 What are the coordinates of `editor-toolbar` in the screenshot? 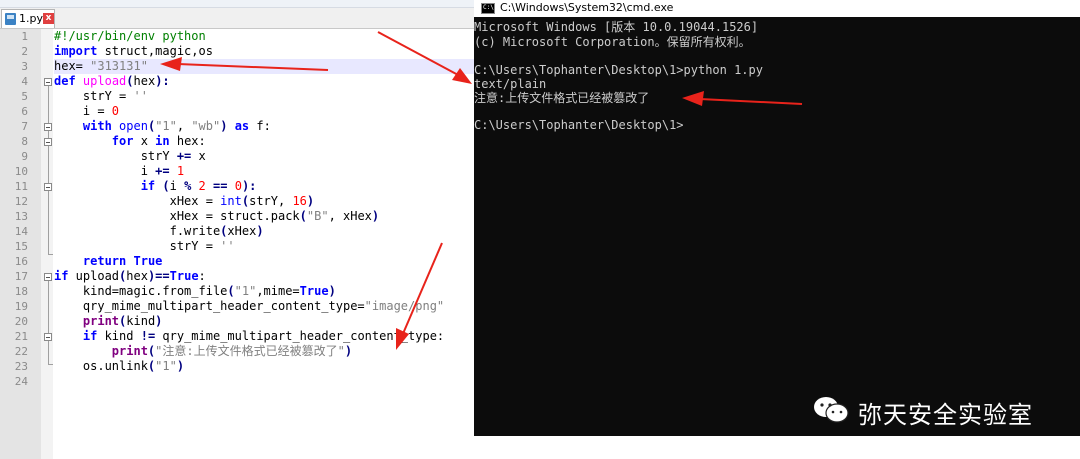 It's located at (237, 4).